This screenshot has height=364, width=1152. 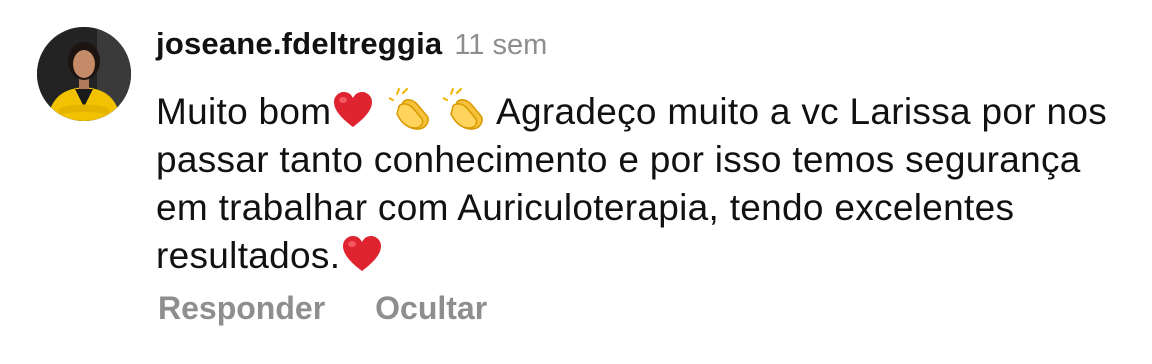 I want to click on avatar, so click(x=84, y=74).